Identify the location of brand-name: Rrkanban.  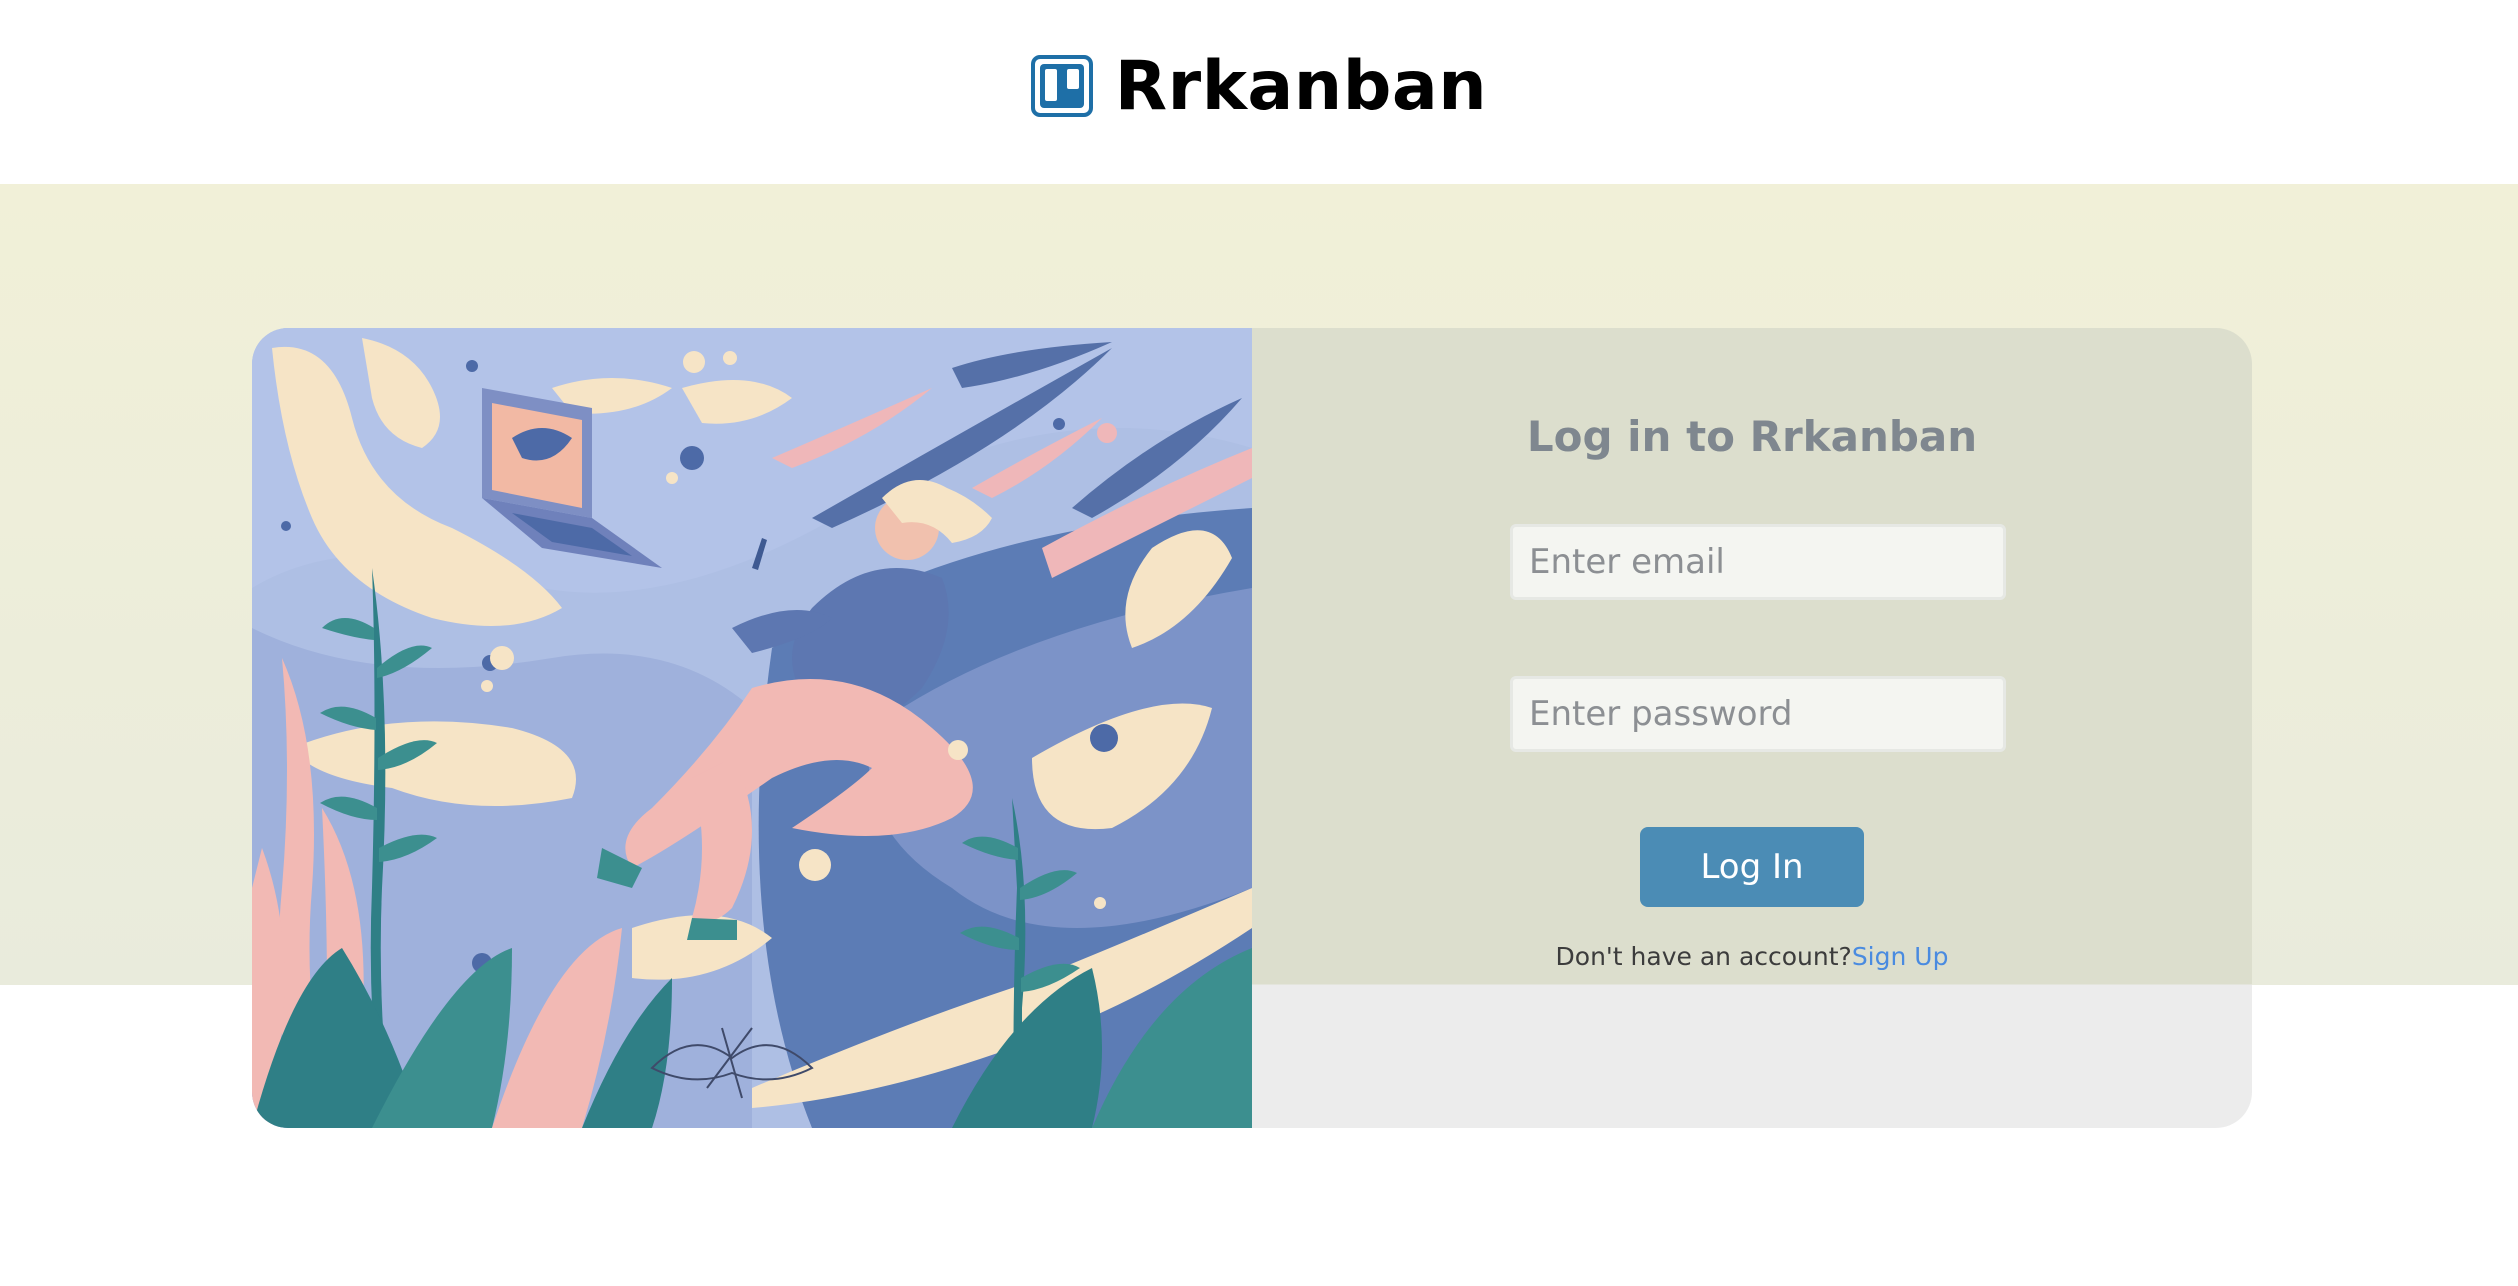
(1301, 86).